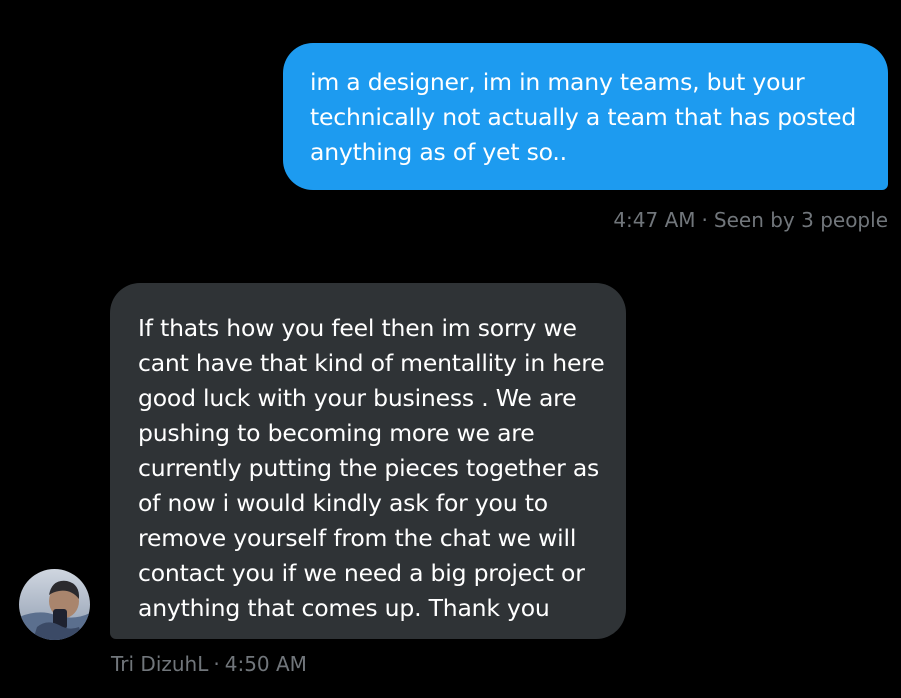 The height and width of the screenshot is (698, 901). I want to click on incoming-message-meta: Tri DizuhL · 4:50 AM, so click(209, 664).